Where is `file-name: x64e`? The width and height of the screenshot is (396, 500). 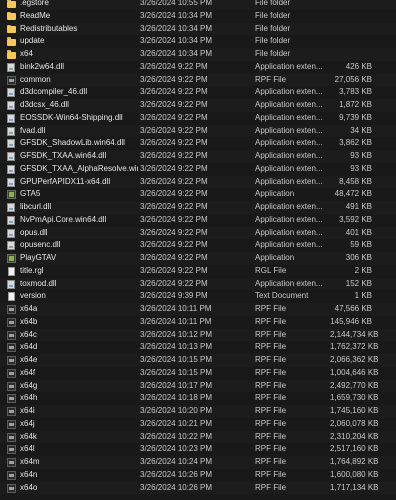
file-name: x64e is located at coordinates (79, 360).